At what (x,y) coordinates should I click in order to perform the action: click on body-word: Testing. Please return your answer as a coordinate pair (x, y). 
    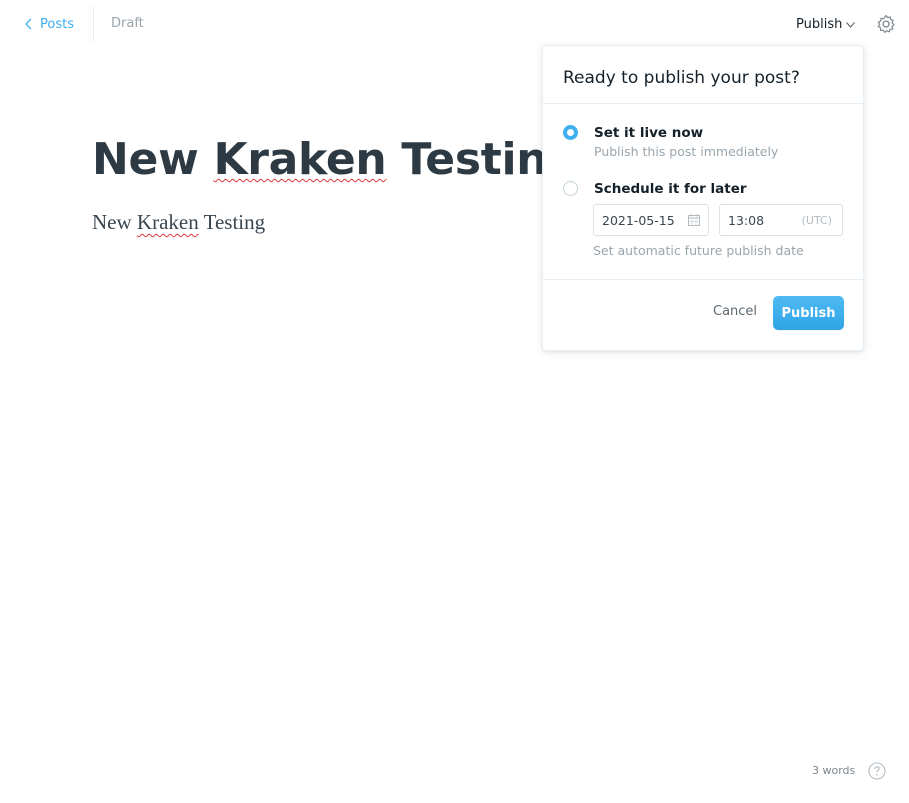
    Looking at the image, I should click on (234, 222).